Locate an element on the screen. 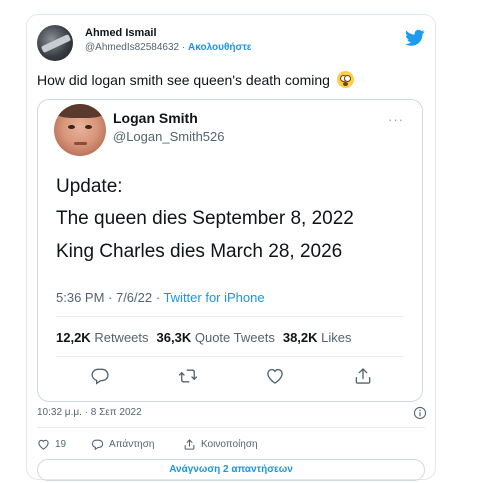 This screenshot has width=483, height=483. reply-label: Απάντηση is located at coordinates (132, 444).